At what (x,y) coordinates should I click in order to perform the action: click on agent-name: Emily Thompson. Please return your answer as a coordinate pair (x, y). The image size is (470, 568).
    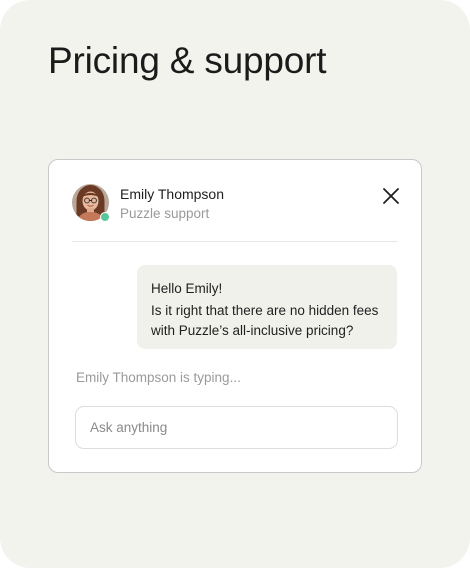
    Looking at the image, I should click on (172, 194).